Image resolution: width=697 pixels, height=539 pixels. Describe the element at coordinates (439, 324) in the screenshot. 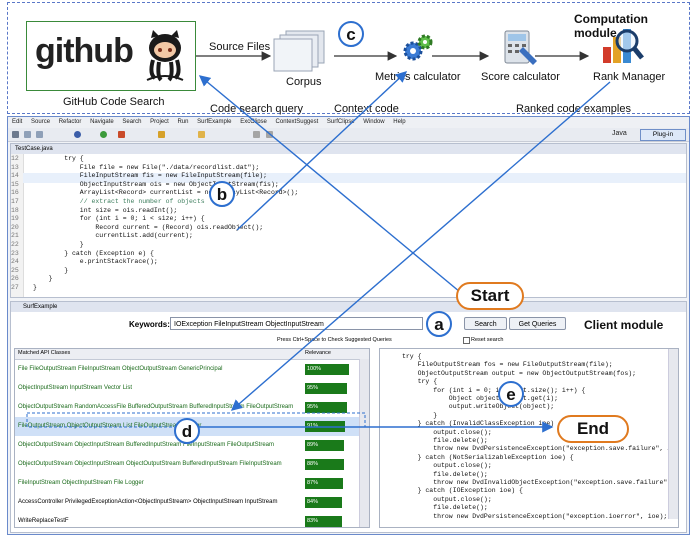

I see `marker-a: a` at that location.